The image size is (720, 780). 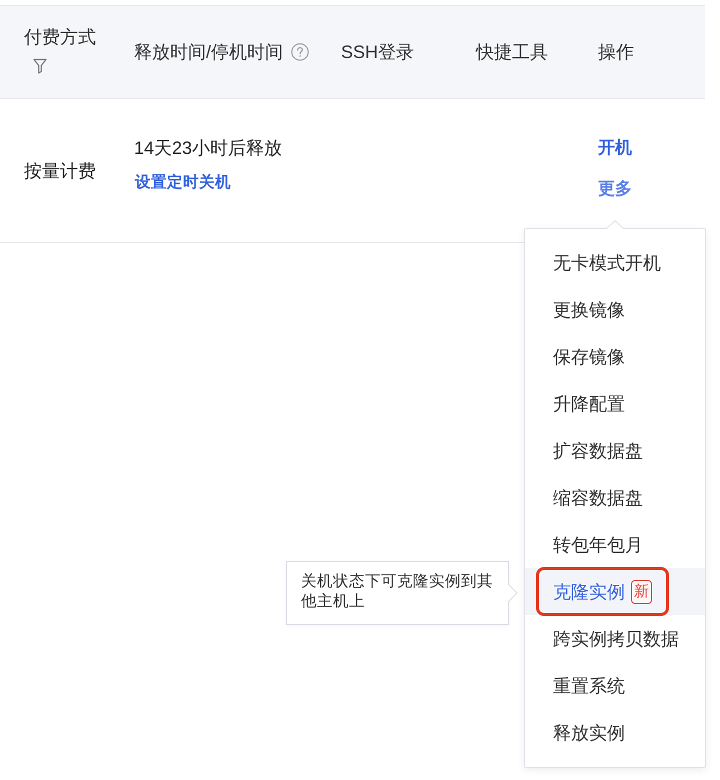 I want to click on column-header: 操作, so click(x=616, y=52).